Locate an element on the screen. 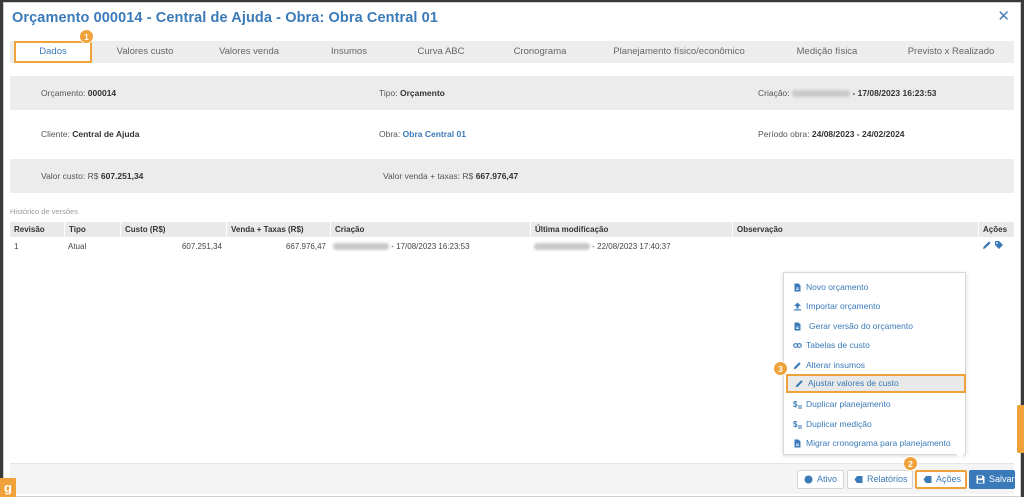 The height and width of the screenshot is (497, 1024). step-badge-1: 1 is located at coordinates (86, 36).